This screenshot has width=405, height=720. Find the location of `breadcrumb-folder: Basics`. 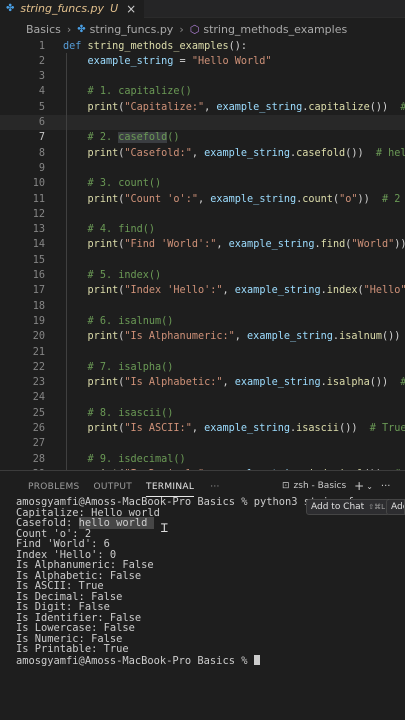

breadcrumb-folder: Basics is located at coordinates (43, 29).